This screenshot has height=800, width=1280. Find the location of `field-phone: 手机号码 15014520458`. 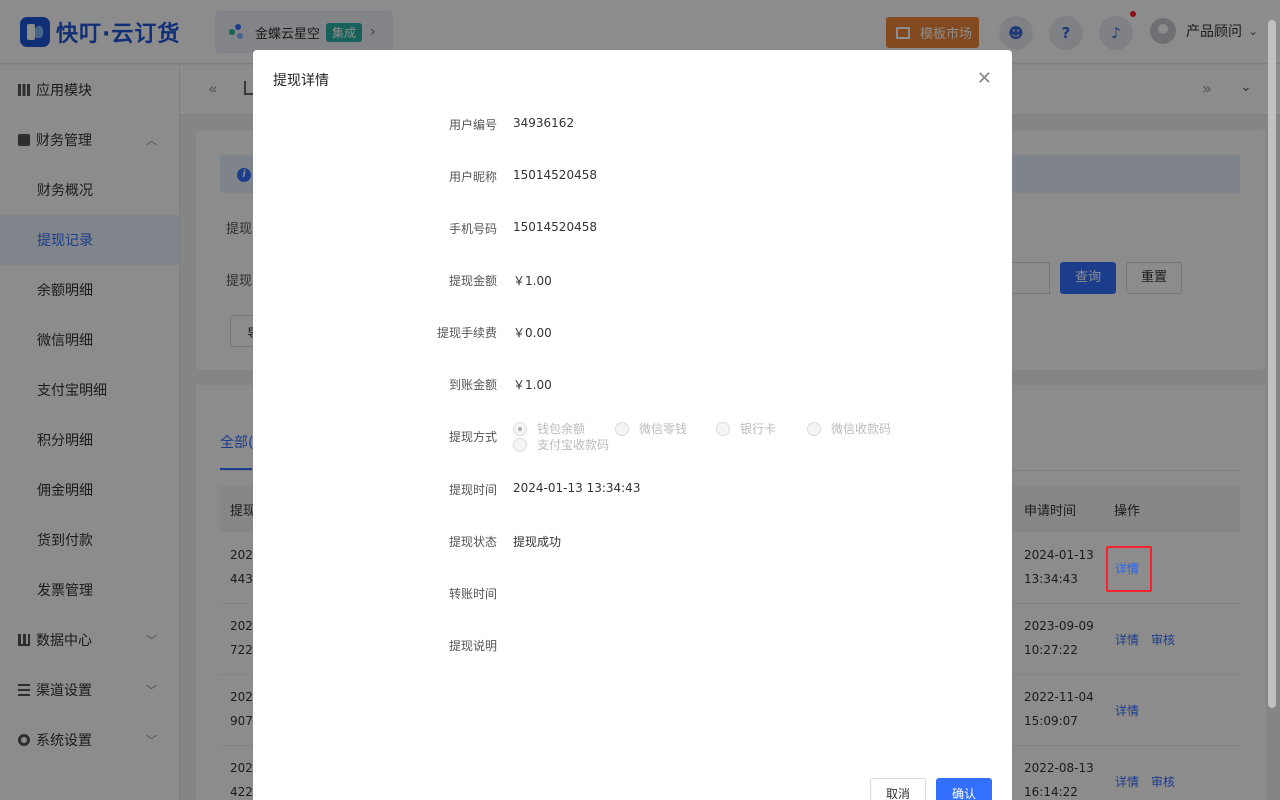

field-phone: 手机号码 15014520458 is located at coordinates (632, 230).